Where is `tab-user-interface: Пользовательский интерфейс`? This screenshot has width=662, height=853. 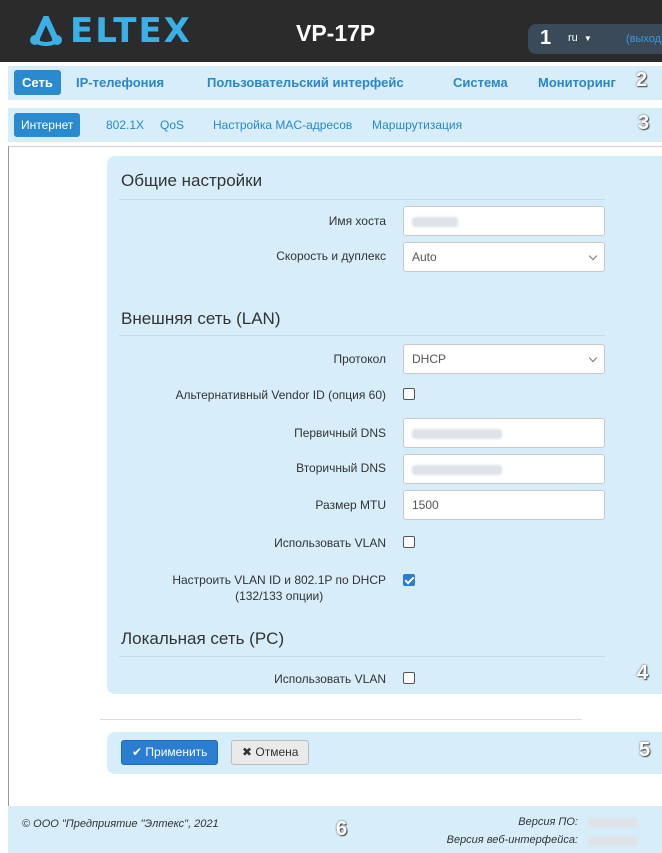
tab-user-interface: Пользовательский интерфейс is located at coordinates (305, 82).